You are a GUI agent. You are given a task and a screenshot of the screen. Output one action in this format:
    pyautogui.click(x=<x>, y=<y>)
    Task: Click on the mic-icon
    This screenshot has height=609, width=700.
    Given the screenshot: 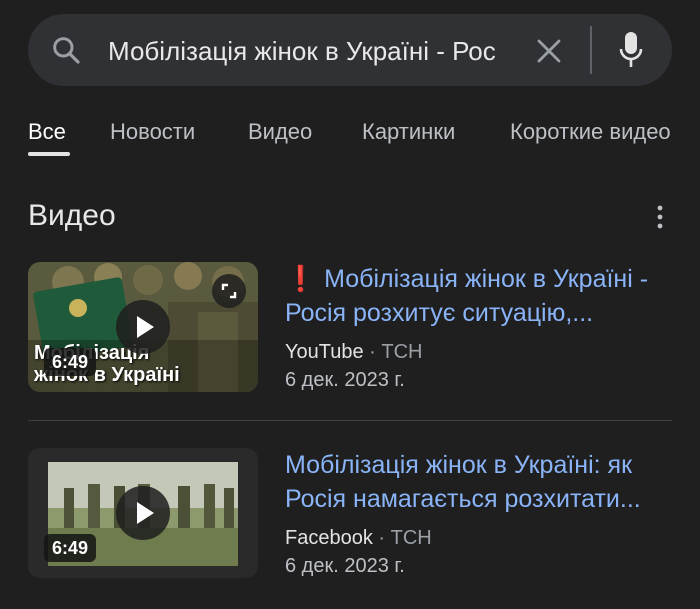 What is the action you would take?
    pyautogui.click(x=631, y=50)
    